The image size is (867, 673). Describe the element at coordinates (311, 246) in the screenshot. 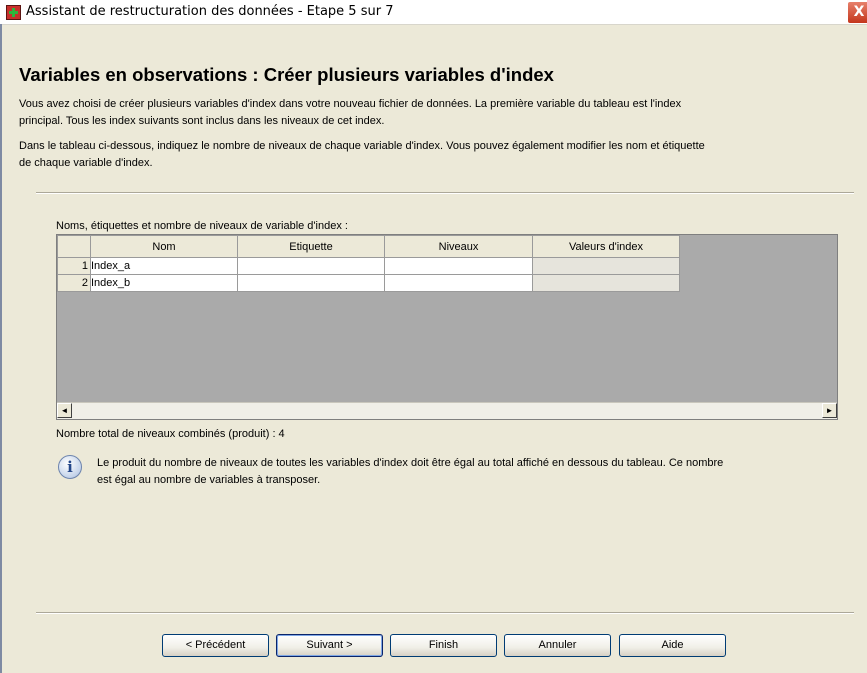

I see `column-header-etiquette: Etiquette` at that location.